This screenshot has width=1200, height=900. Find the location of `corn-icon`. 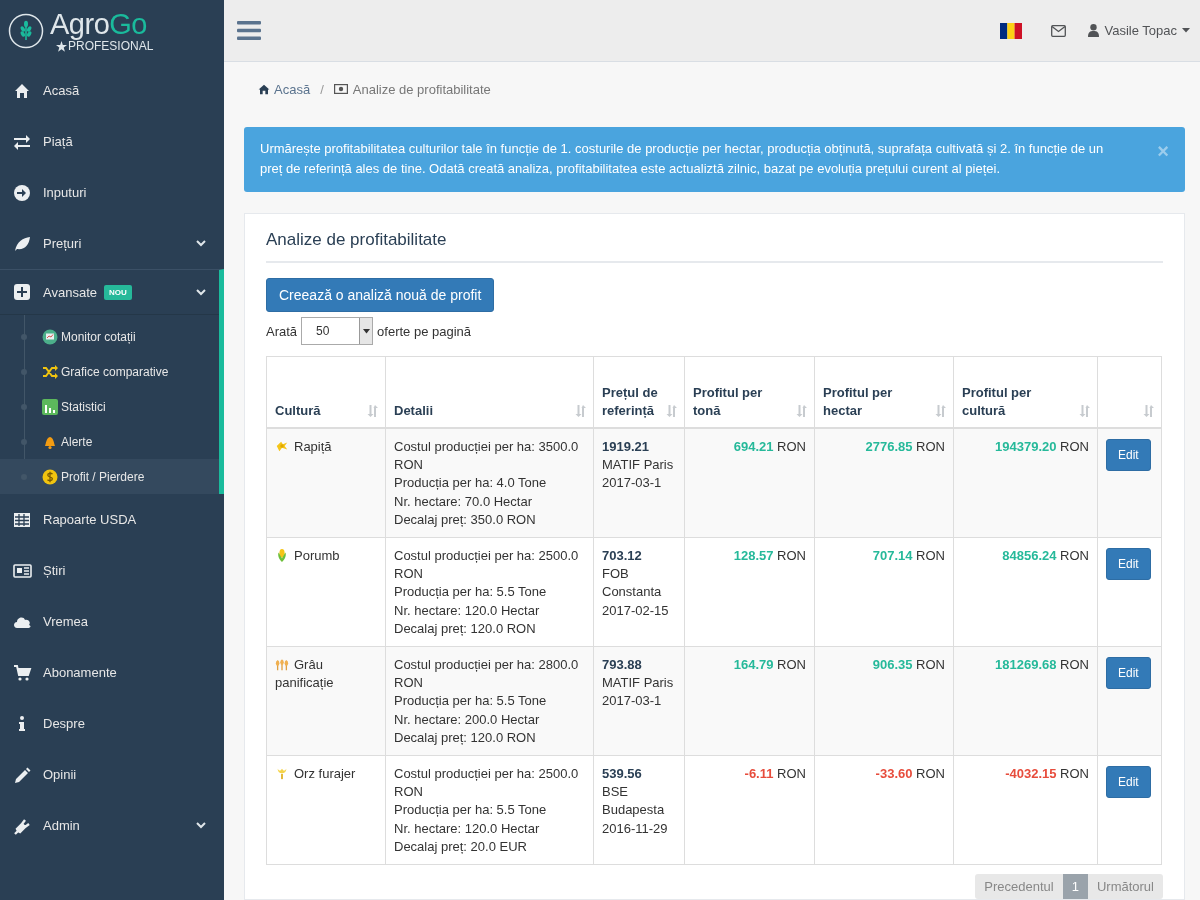

corn-icon is located at coordinates (282, 555).